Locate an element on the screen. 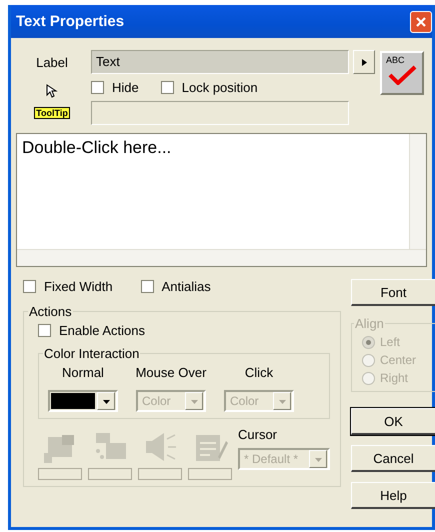  column-heading: Normal is located at coordinates (83, 372).